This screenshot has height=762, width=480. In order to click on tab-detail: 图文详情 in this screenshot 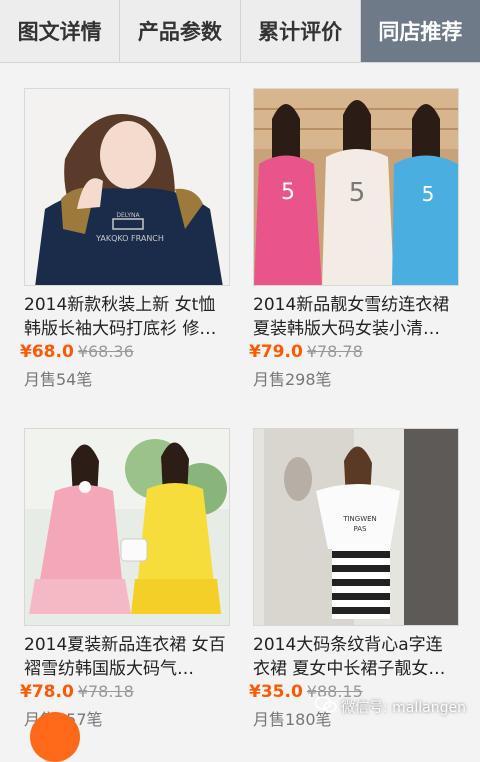, I will do `click(60, 31)`.